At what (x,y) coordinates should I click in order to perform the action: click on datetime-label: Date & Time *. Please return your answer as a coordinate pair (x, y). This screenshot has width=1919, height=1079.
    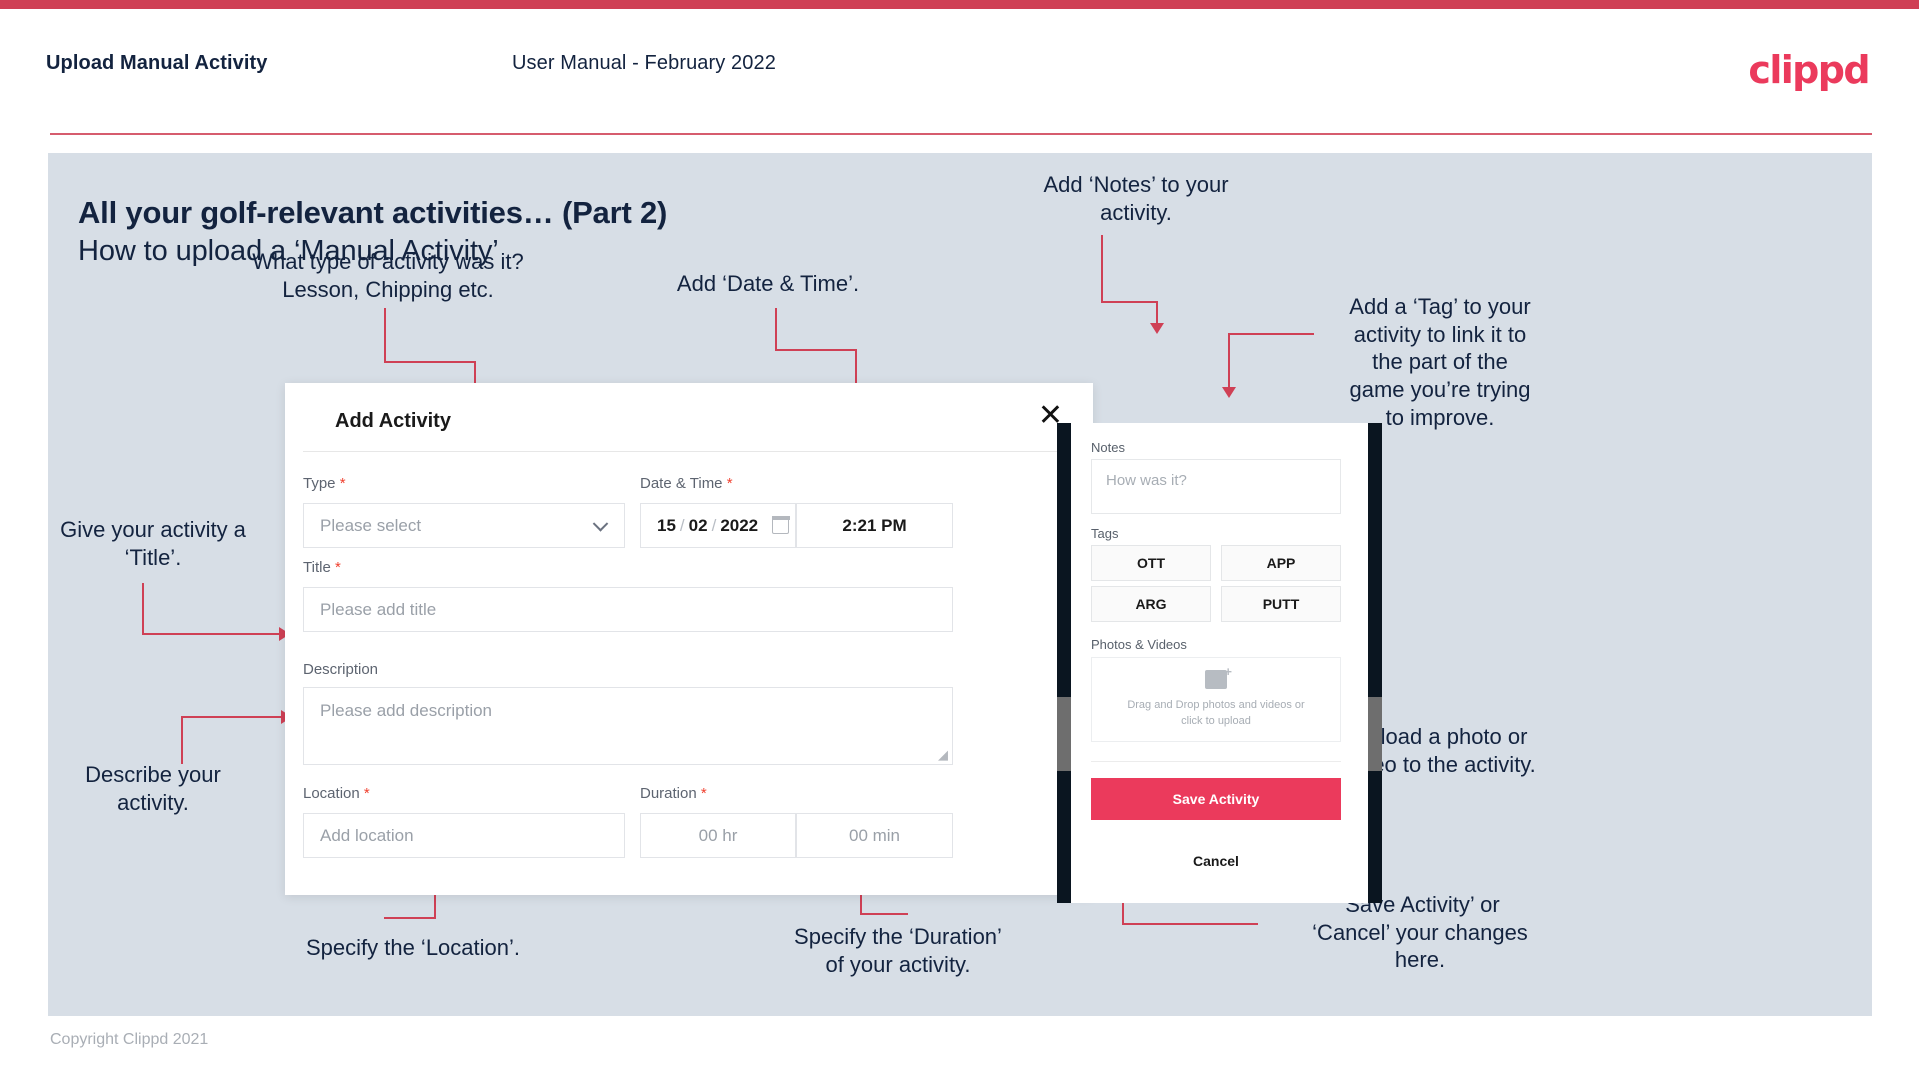
    Looking at the image, I should click on (686, 483).